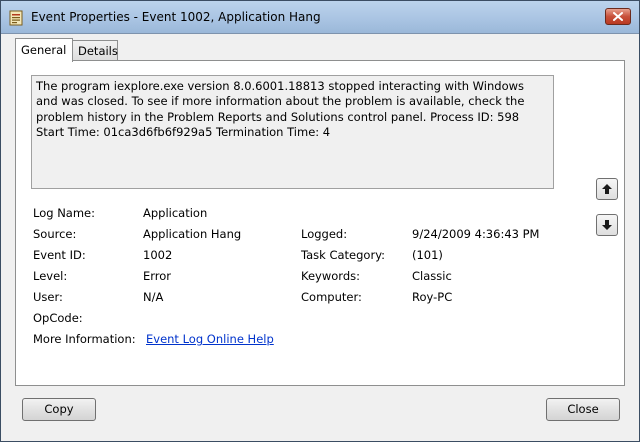 The height and width of the screenshot is (442, 640). What do you see at coordinates (158, 255) in the screenshot?
I see `event-id-value: 1002` at bounding box center [158, 255].